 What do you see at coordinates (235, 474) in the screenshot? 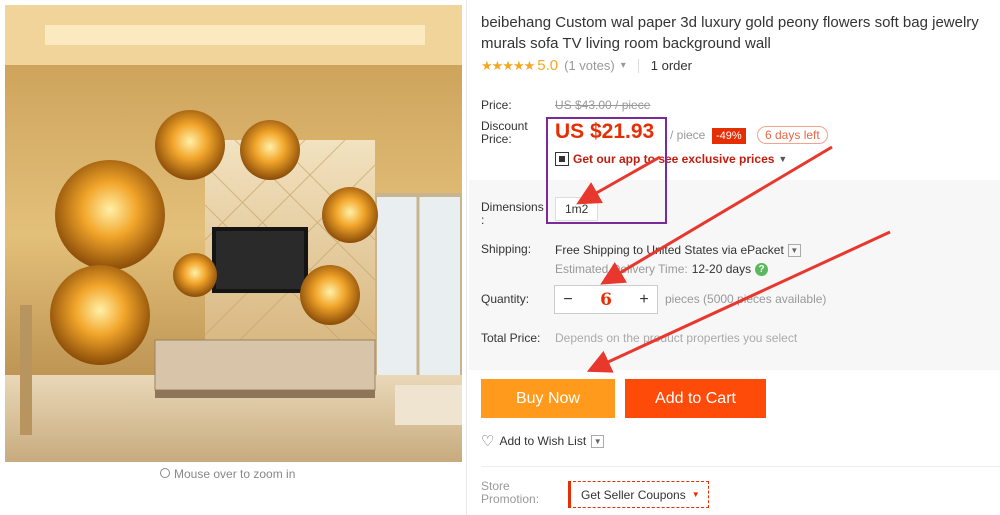
I see `zoom-hint-text: Mouse over to zoom in` at bounding box center [235, 474].